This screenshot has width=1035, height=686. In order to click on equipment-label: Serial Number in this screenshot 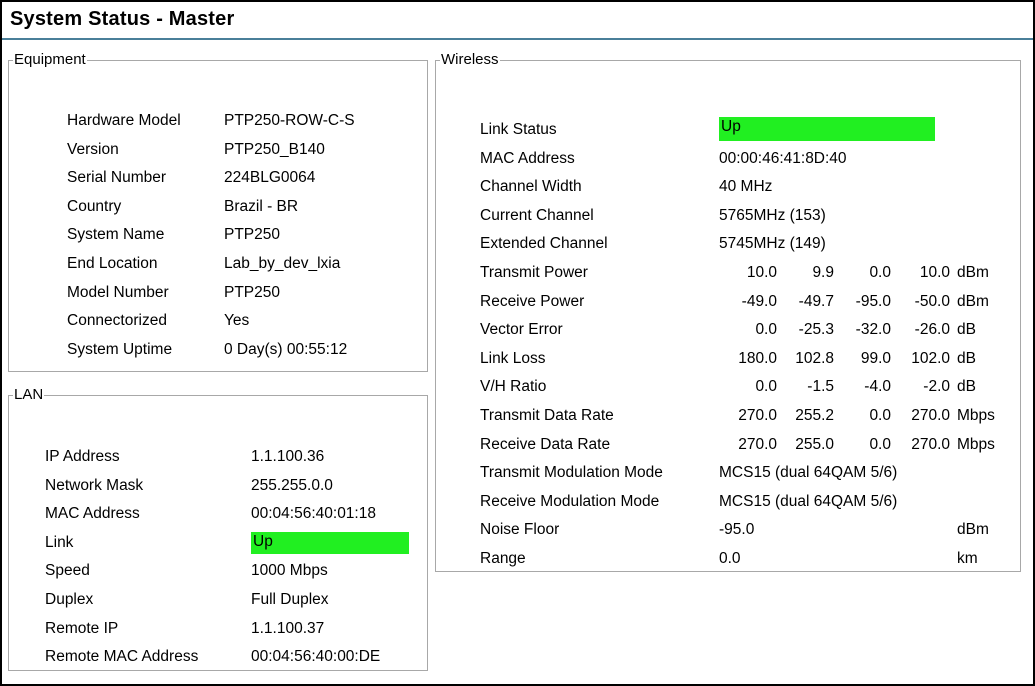, I will do `click(117, 178)`.